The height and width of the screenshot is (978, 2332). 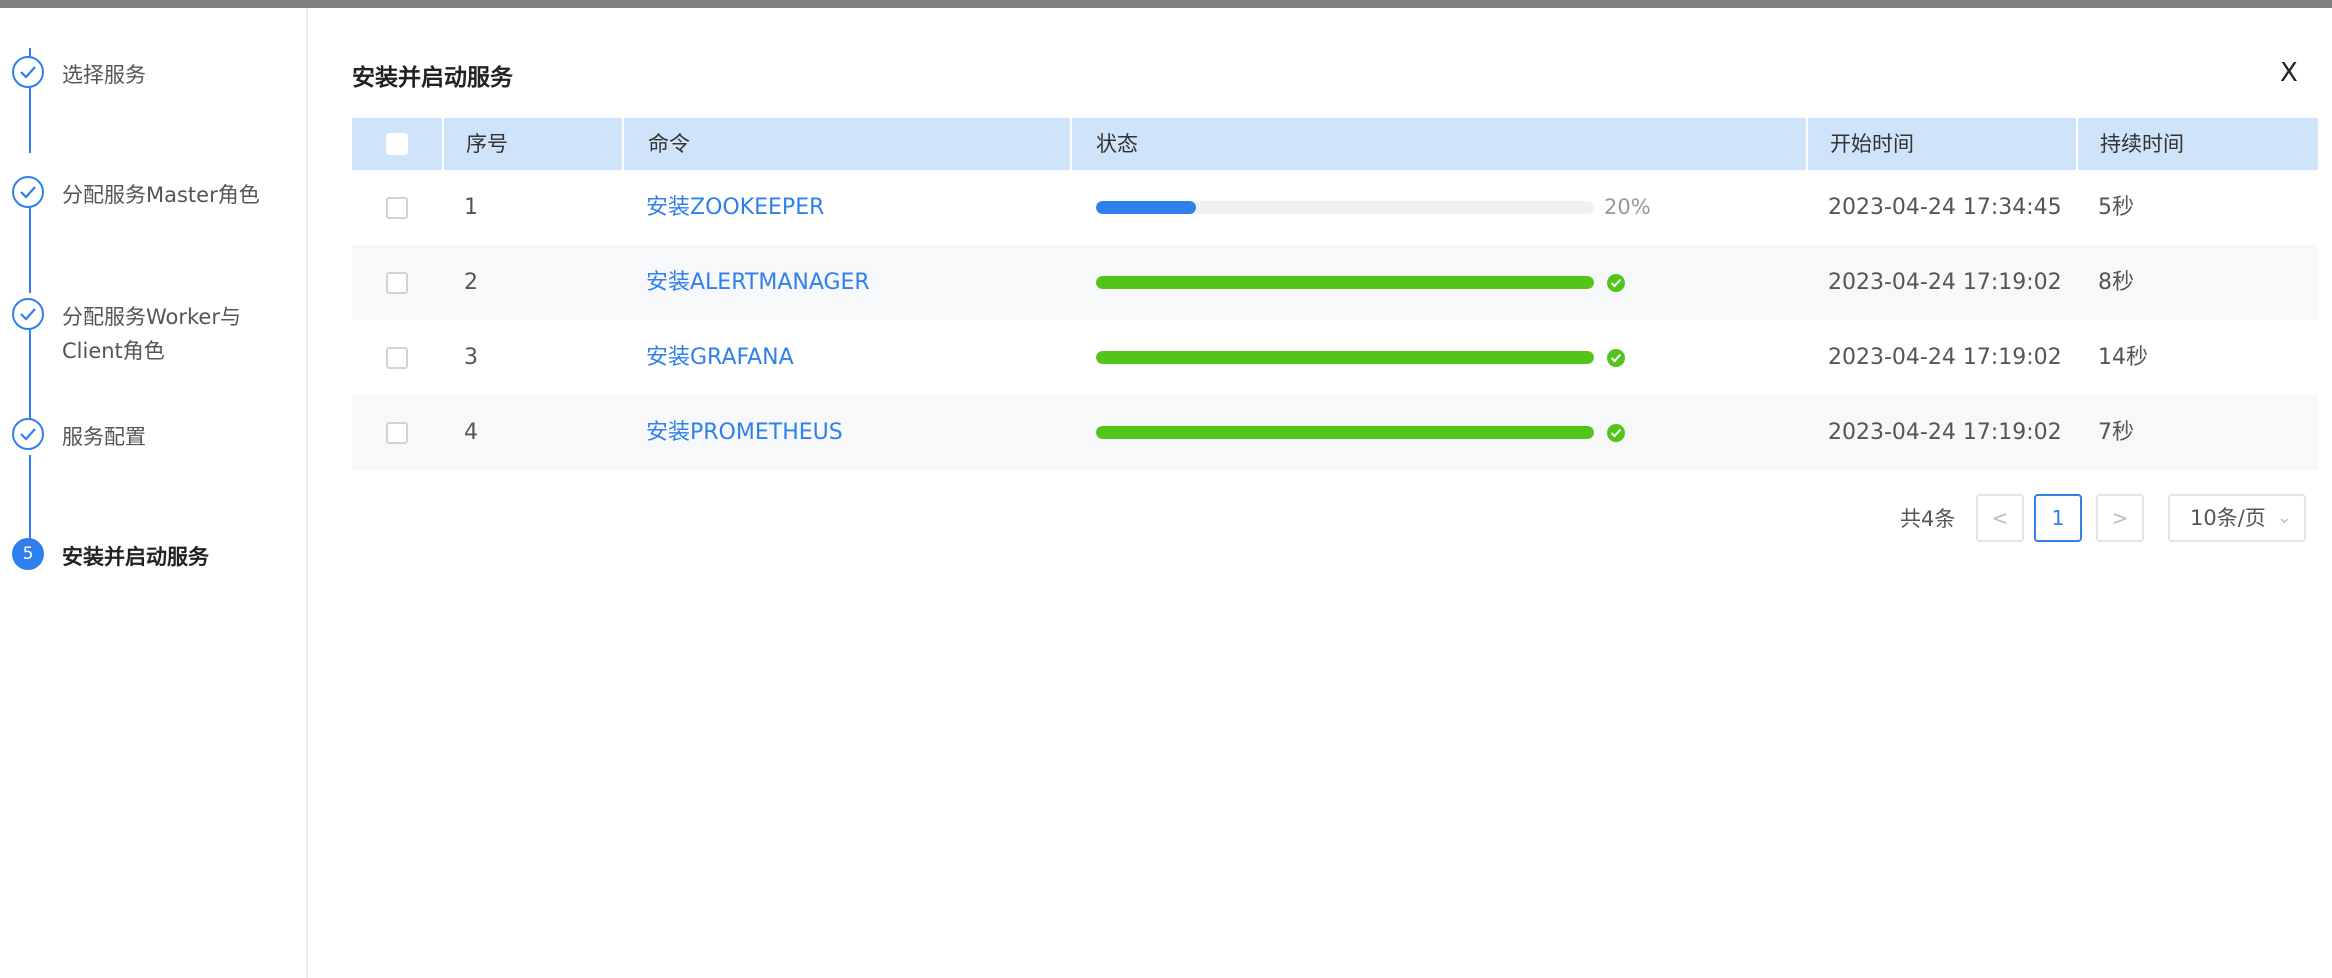 I want to click on step-label: 选择服务, so click(x=104, y=75).